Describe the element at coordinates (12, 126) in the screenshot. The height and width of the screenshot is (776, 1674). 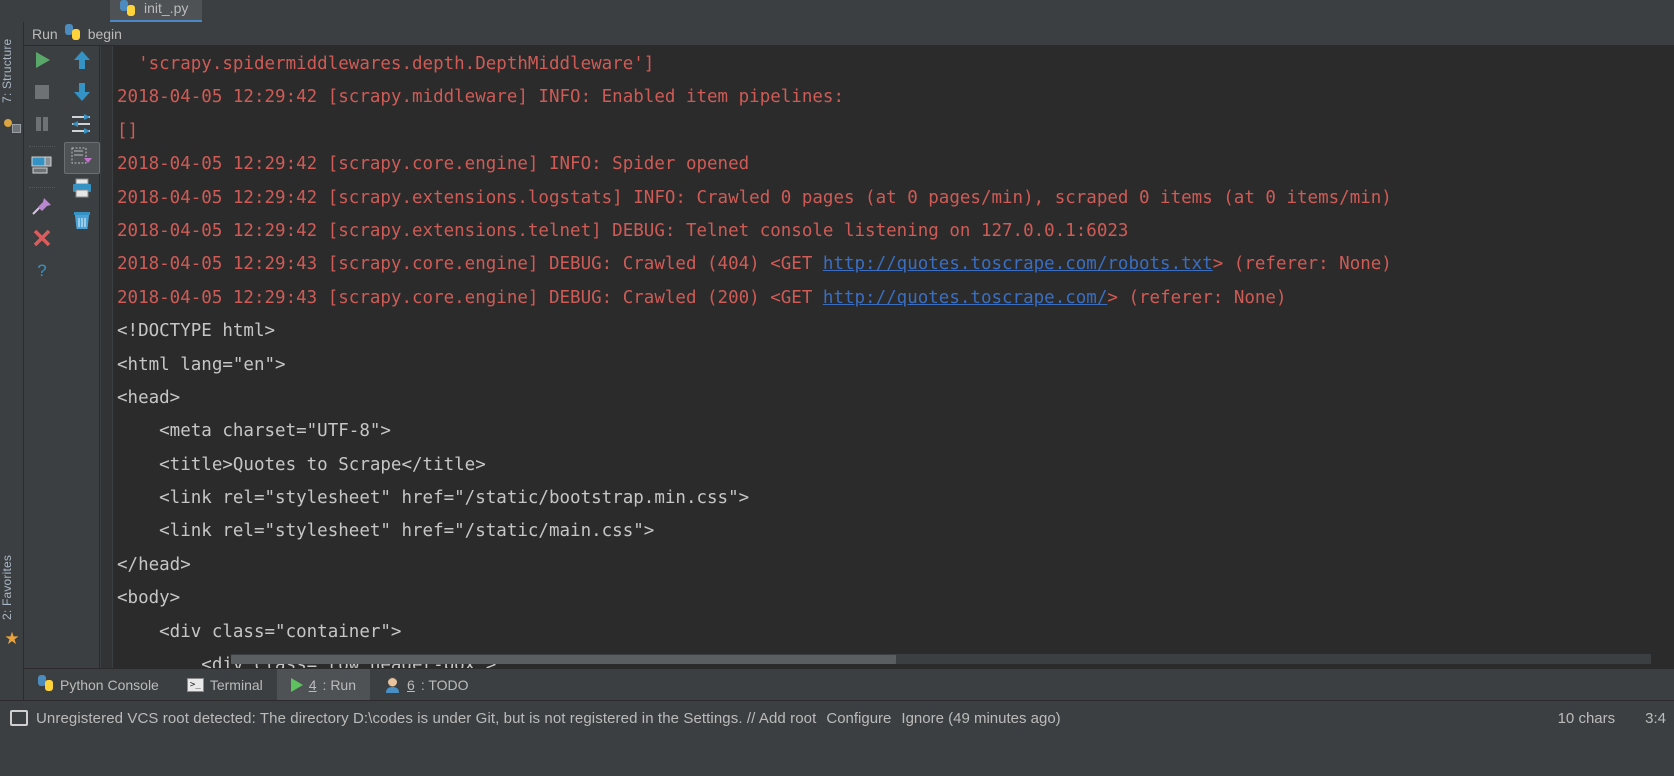
I see `structure-icon` at that location.